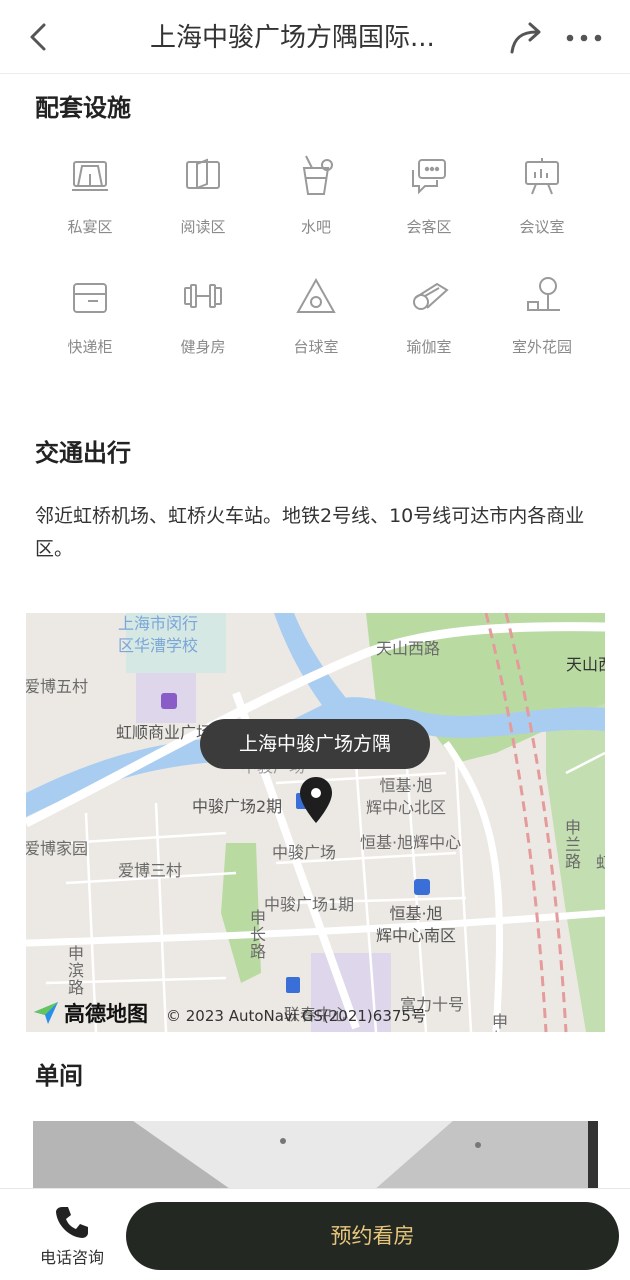  Describe the element at coordinates (39, 37) in the screenshot. I see `chevron-left-icon` at that location.